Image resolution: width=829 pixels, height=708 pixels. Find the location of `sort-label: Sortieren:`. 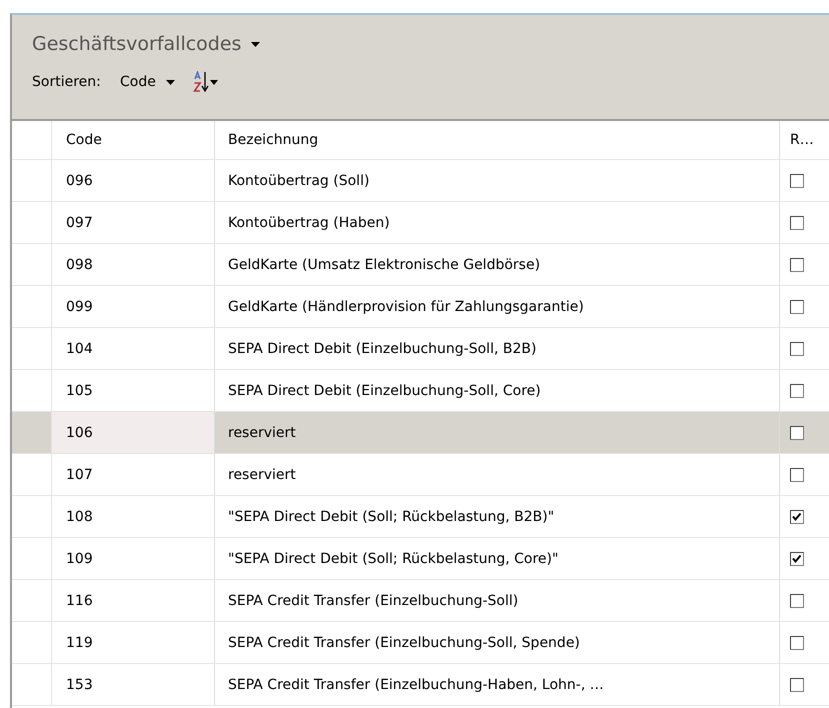

sort-label: Sortieren: is located at coordinates (67, 82).